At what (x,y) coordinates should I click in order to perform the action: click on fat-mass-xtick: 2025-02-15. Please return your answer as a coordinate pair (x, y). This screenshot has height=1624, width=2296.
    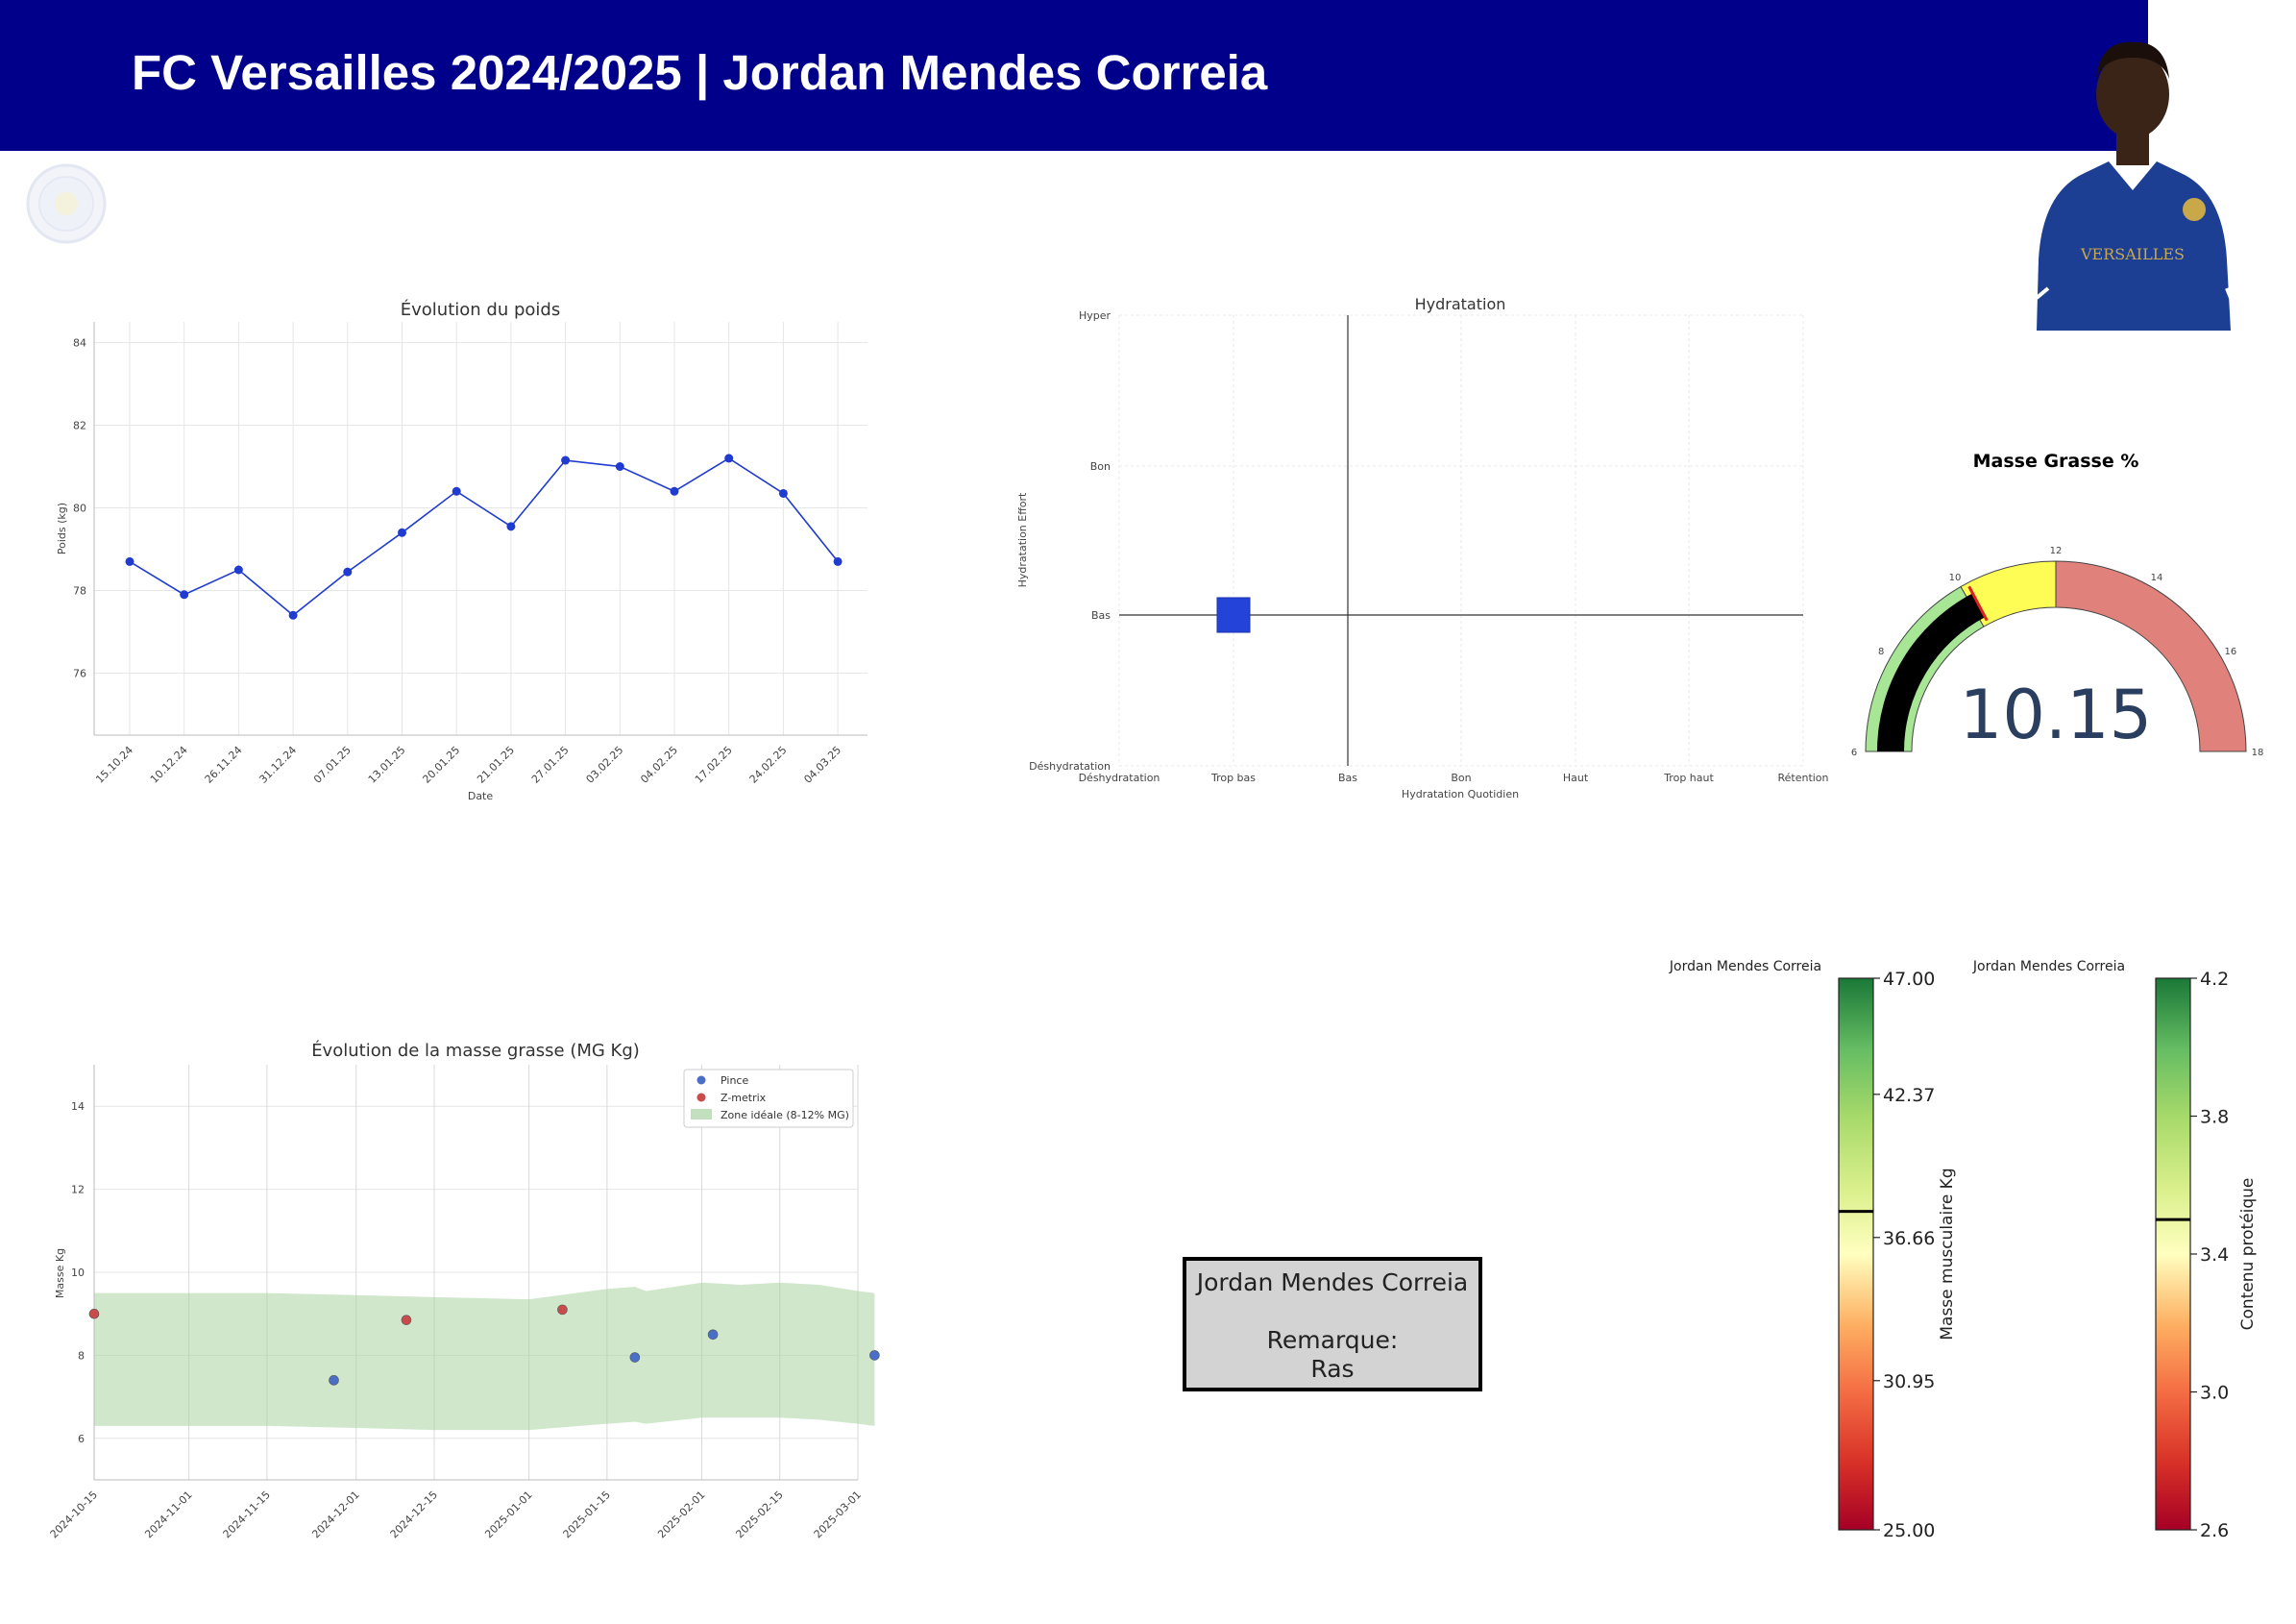
    Looking at the image, I should click on (759, 1514).